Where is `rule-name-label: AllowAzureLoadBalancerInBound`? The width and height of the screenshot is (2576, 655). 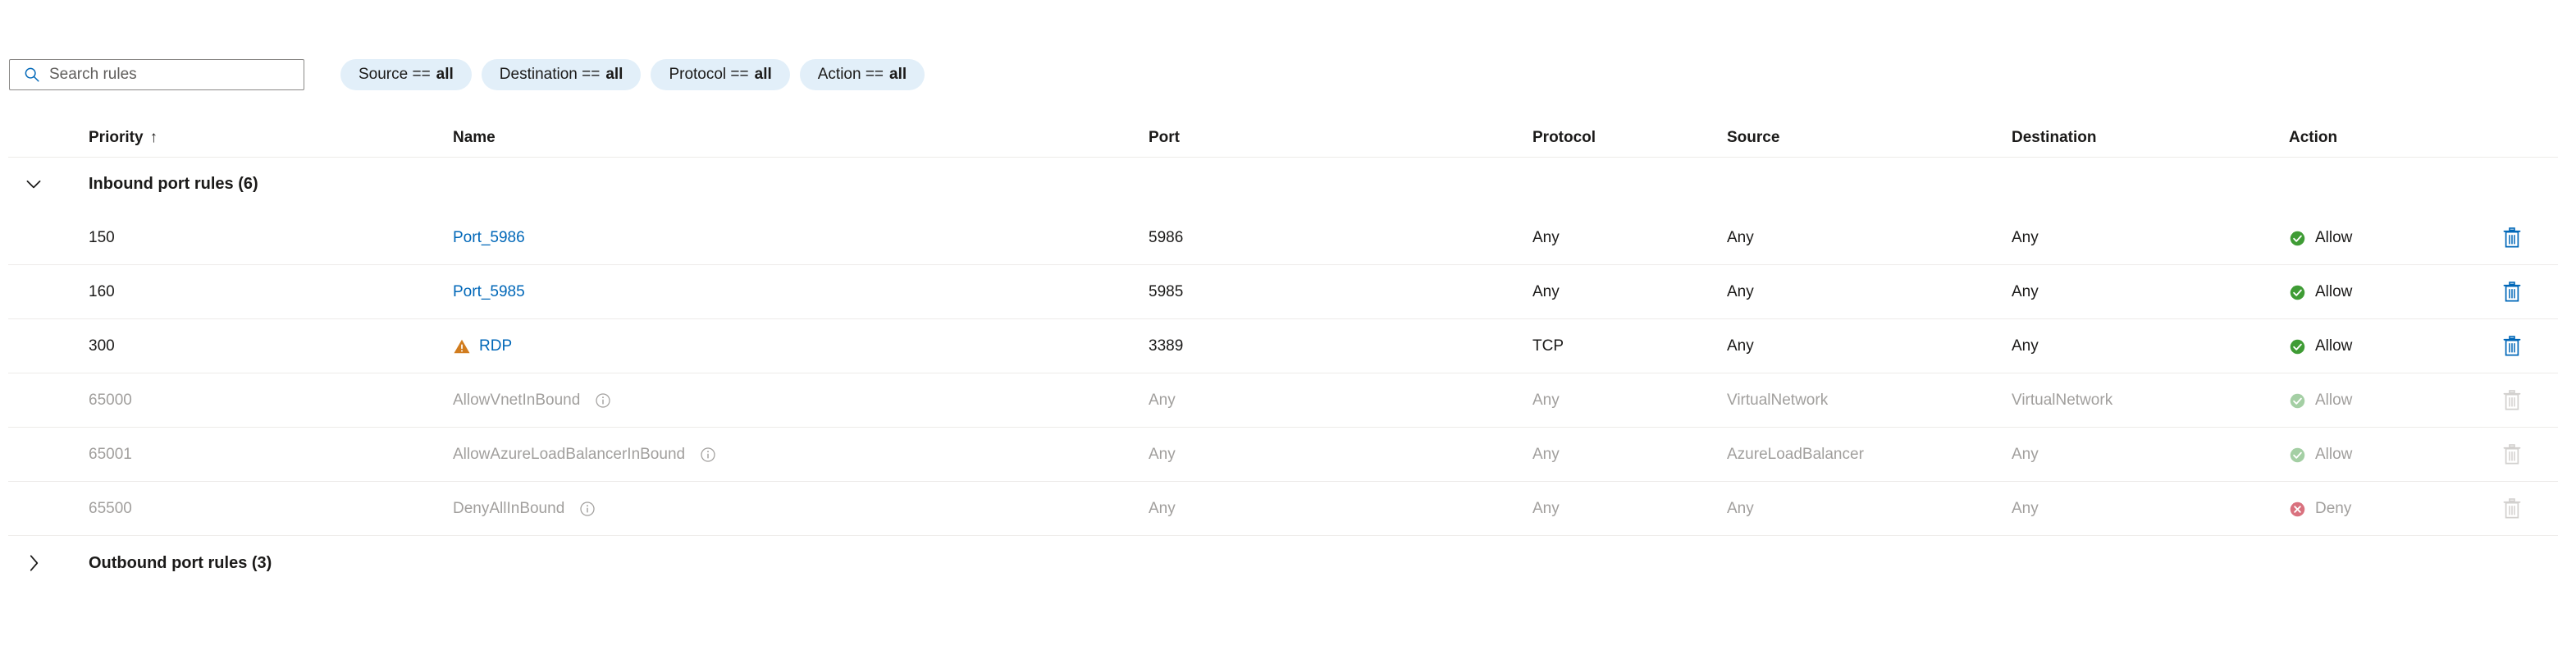 rule-name-label: AllowAzureLoadBalancerInBound is located at coordinates (569, 454).